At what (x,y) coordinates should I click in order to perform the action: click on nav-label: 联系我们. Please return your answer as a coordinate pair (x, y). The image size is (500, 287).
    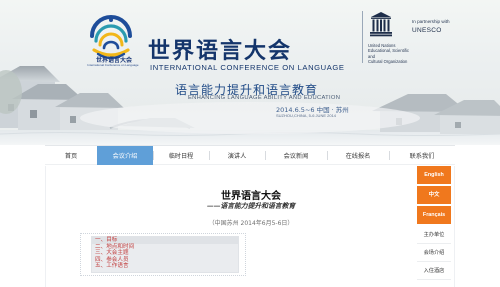
    Looking at the image, I should click on (422, 156).